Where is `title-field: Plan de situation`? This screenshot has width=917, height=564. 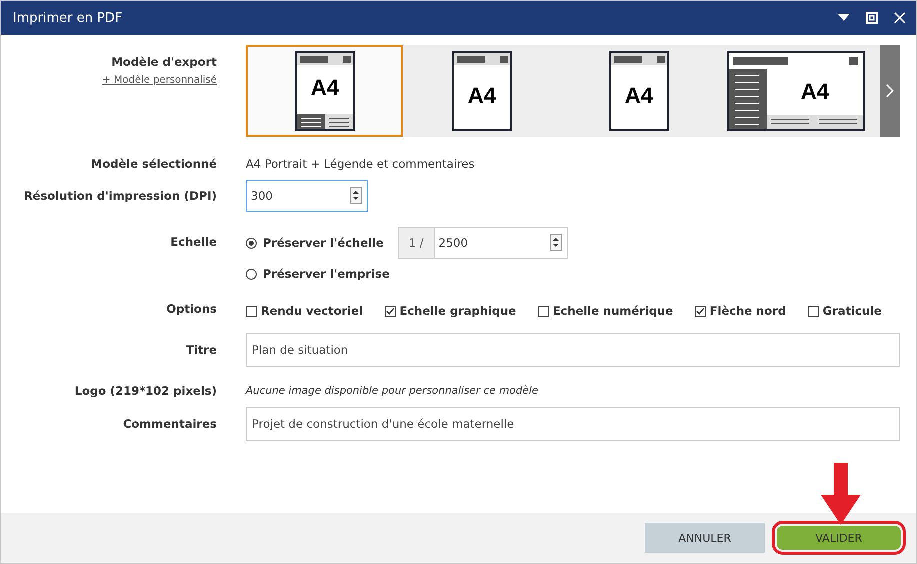
title-field: Plan de situation is located at coordinates (573, 350).